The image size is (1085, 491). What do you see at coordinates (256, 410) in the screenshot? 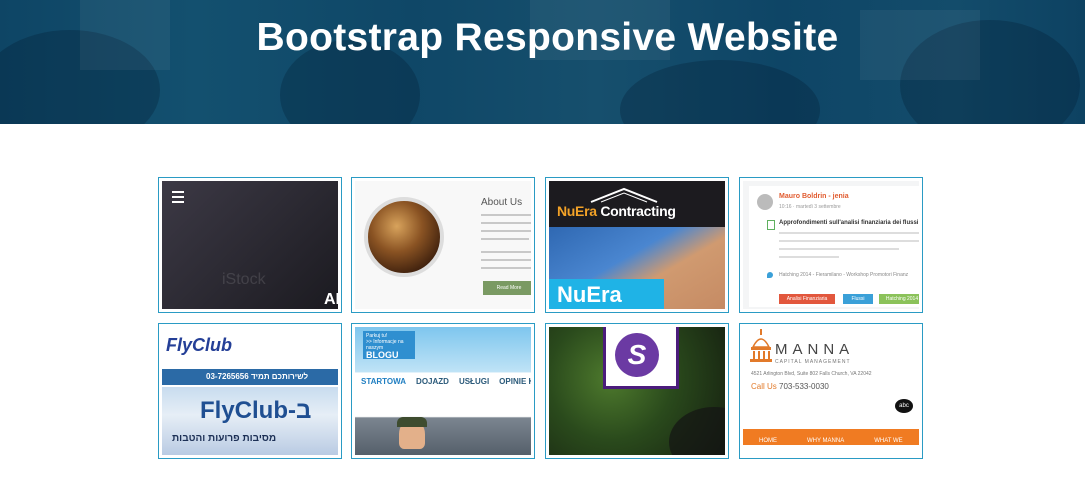
I see `hero-brand-text: FlyClub-ב` at bounding box center [256, 410].